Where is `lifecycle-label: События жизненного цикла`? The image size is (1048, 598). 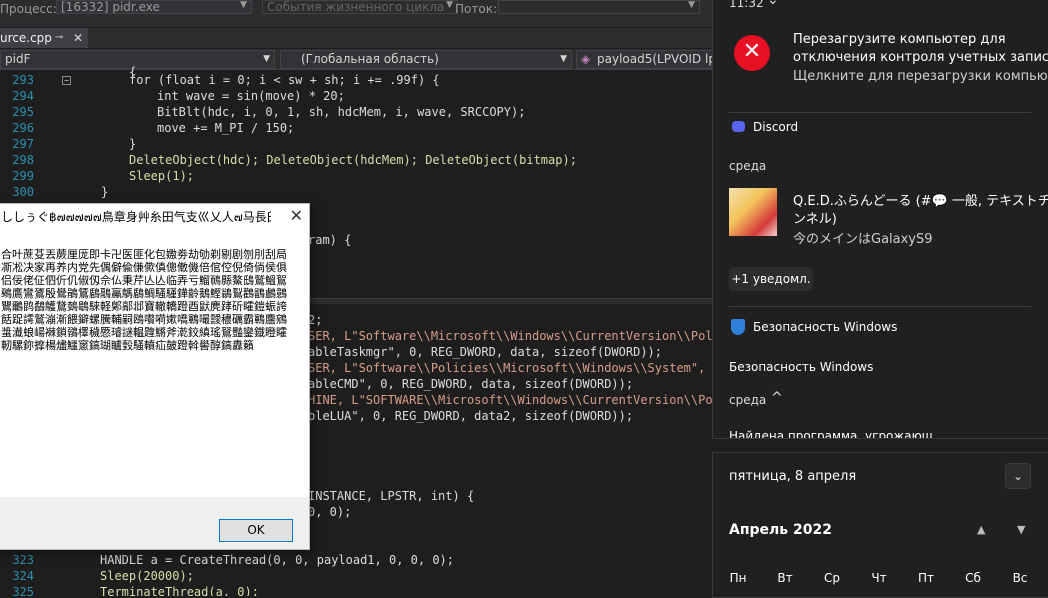 lifecycle-label: События жизненного цикла is located at coordinates (356, 7).